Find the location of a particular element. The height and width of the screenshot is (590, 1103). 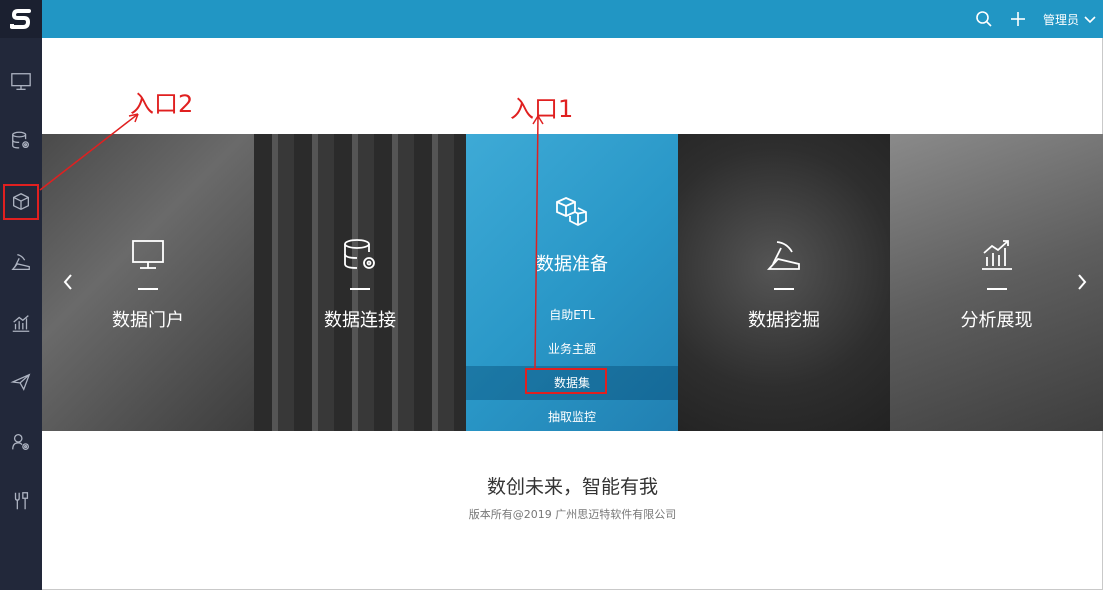

panel-data-prep: 数据准备 自助ETL 业务主题 数据集 抽取监控 is located at coordinates (572, 282).